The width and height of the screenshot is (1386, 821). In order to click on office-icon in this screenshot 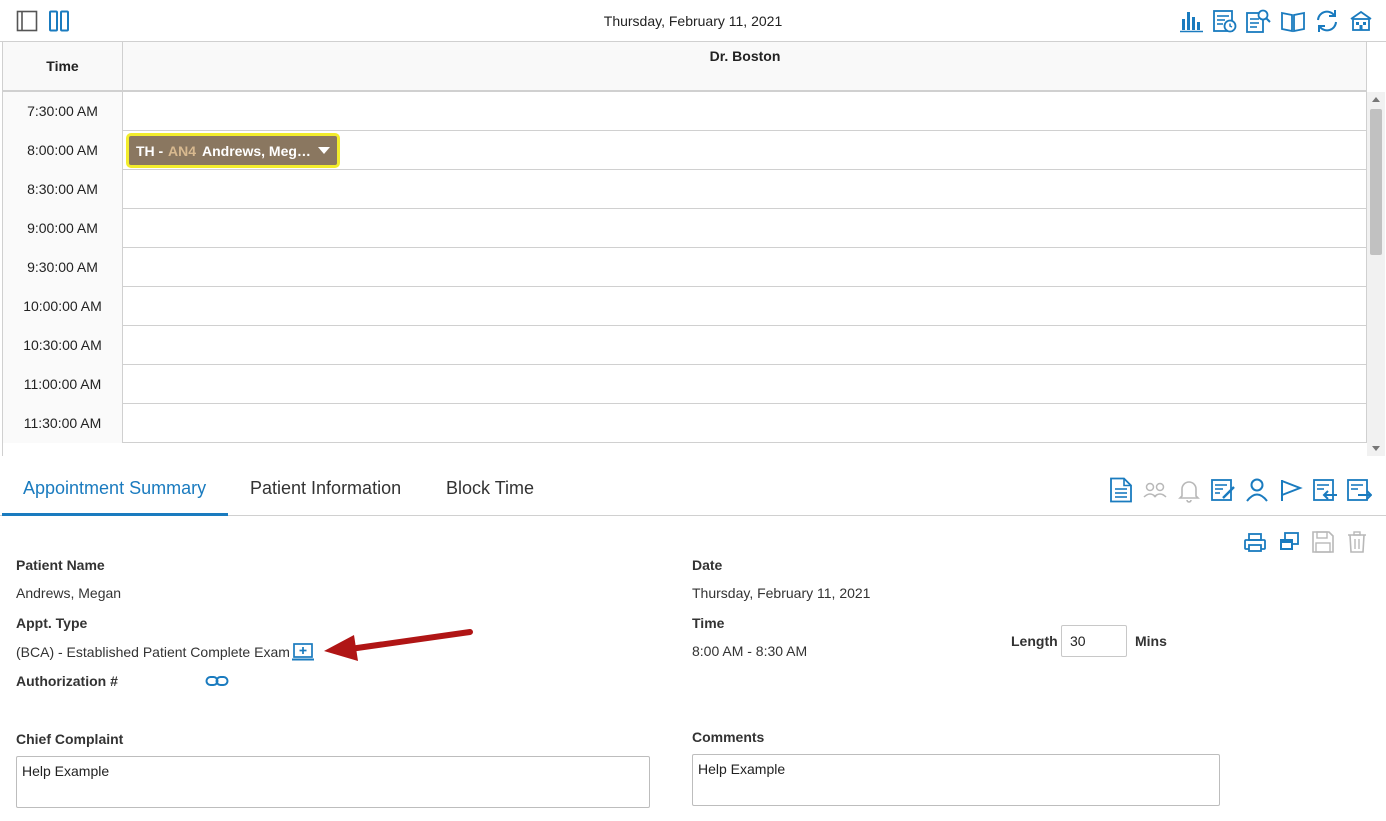, I will do `click(1361, 21)`.